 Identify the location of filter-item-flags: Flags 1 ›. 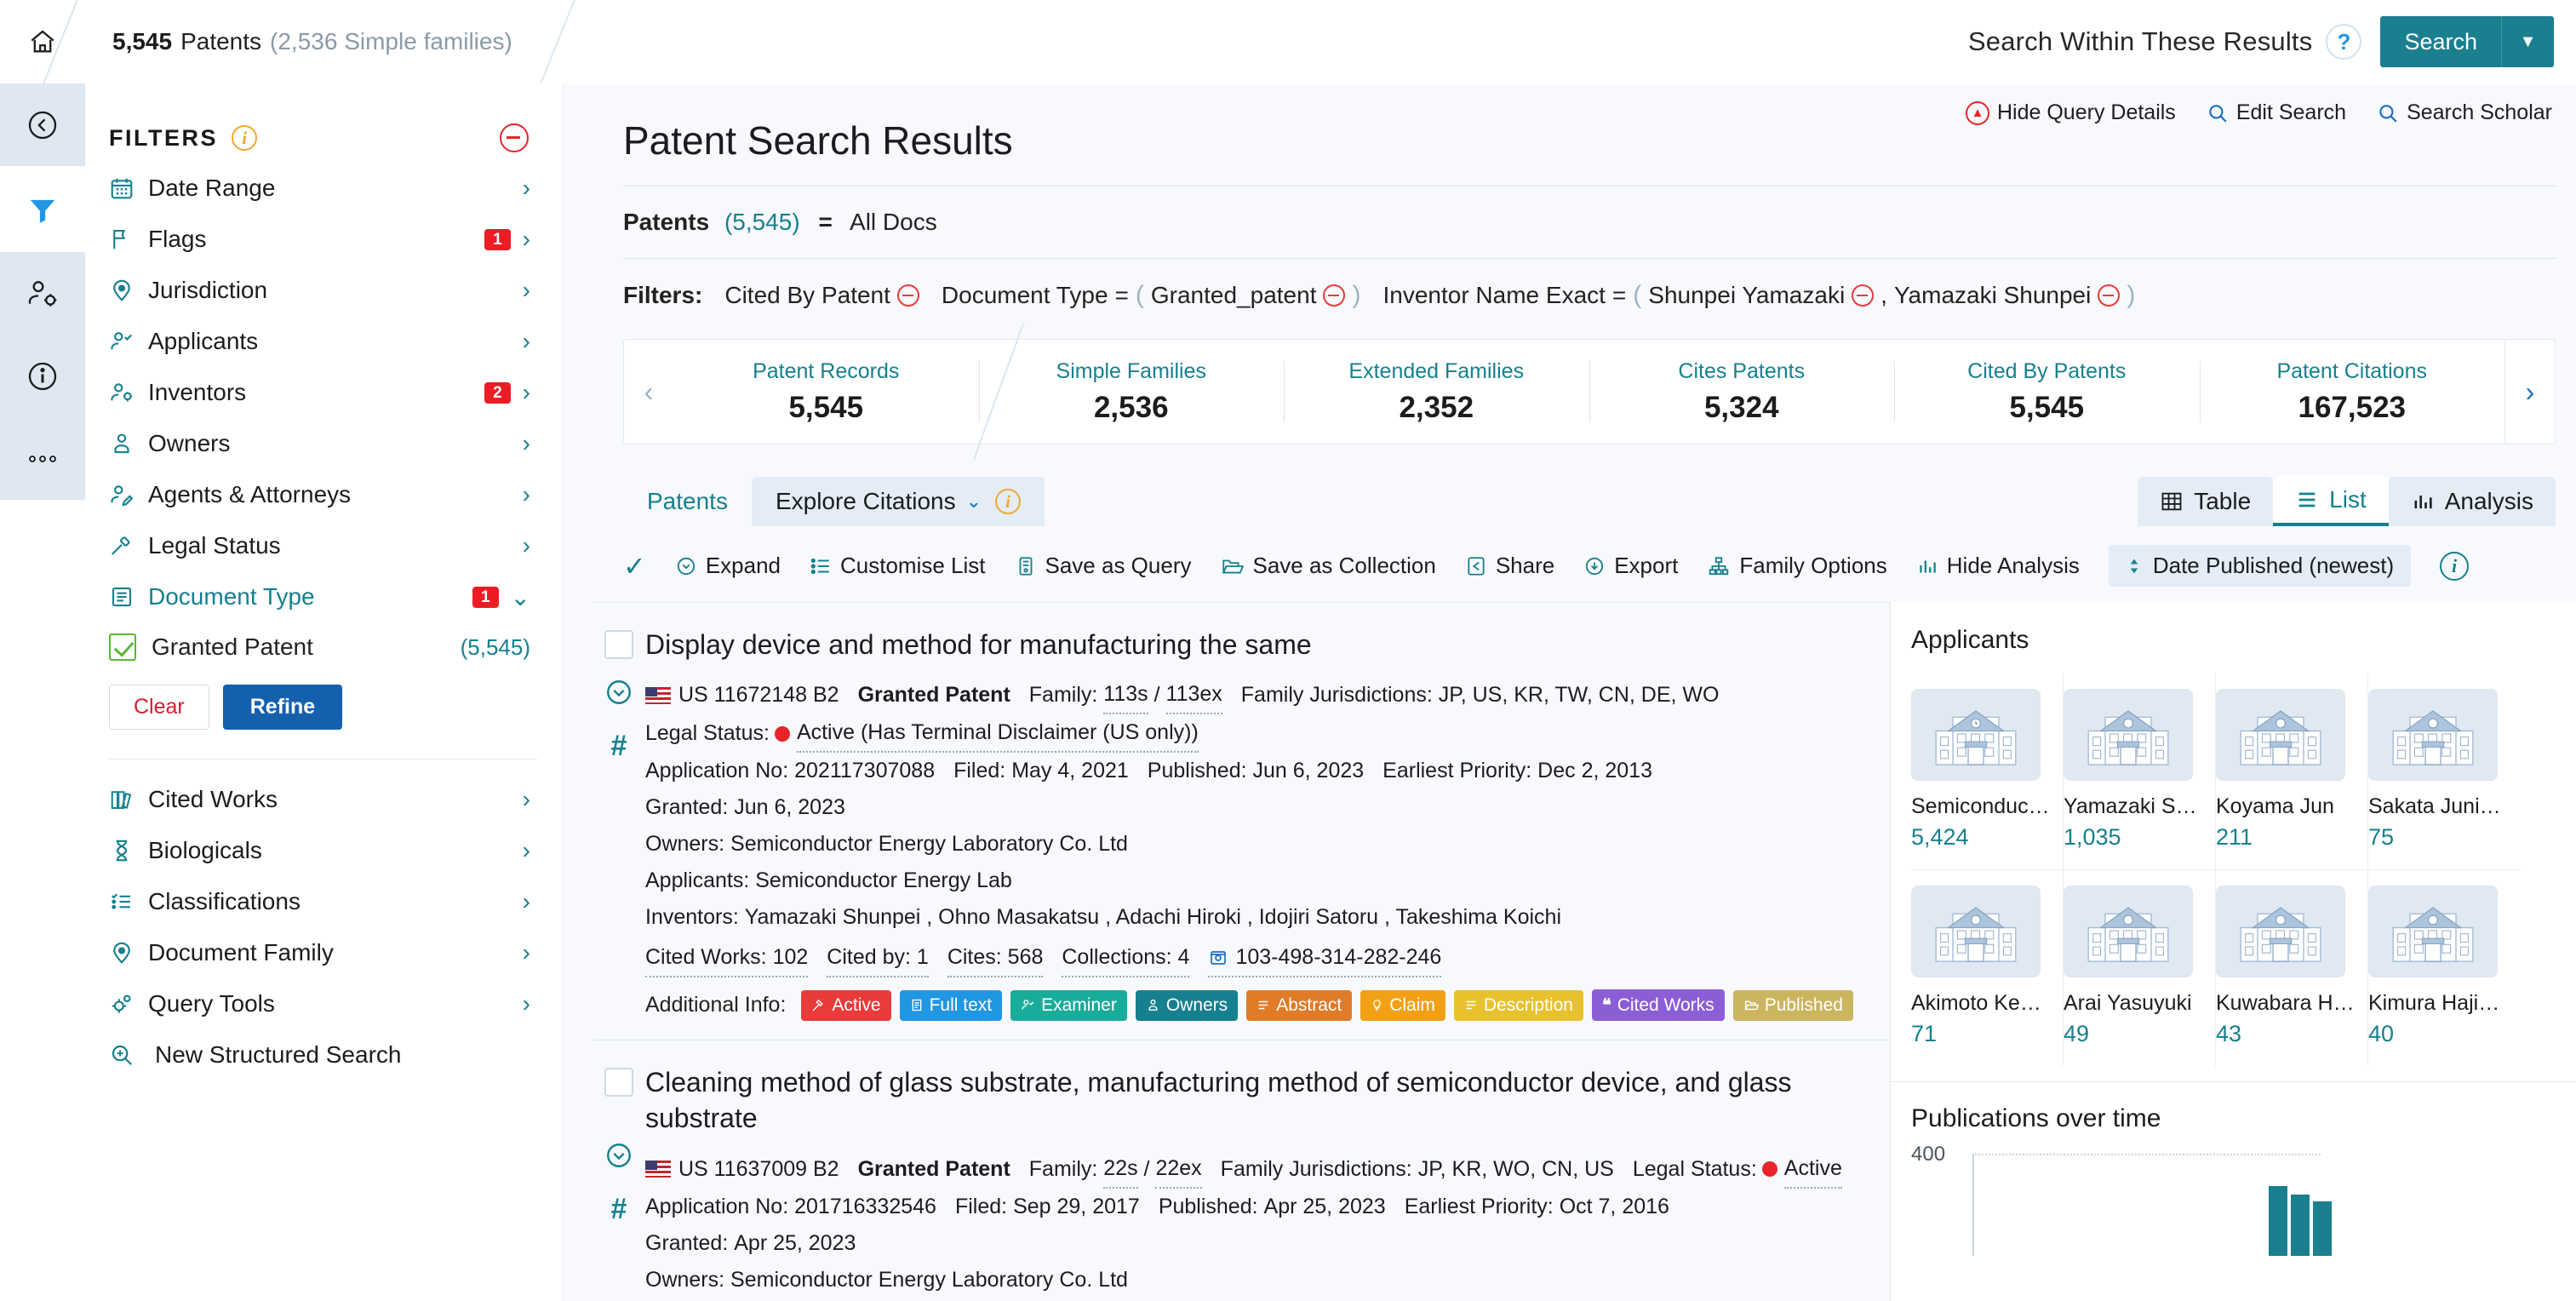
(324, 239).